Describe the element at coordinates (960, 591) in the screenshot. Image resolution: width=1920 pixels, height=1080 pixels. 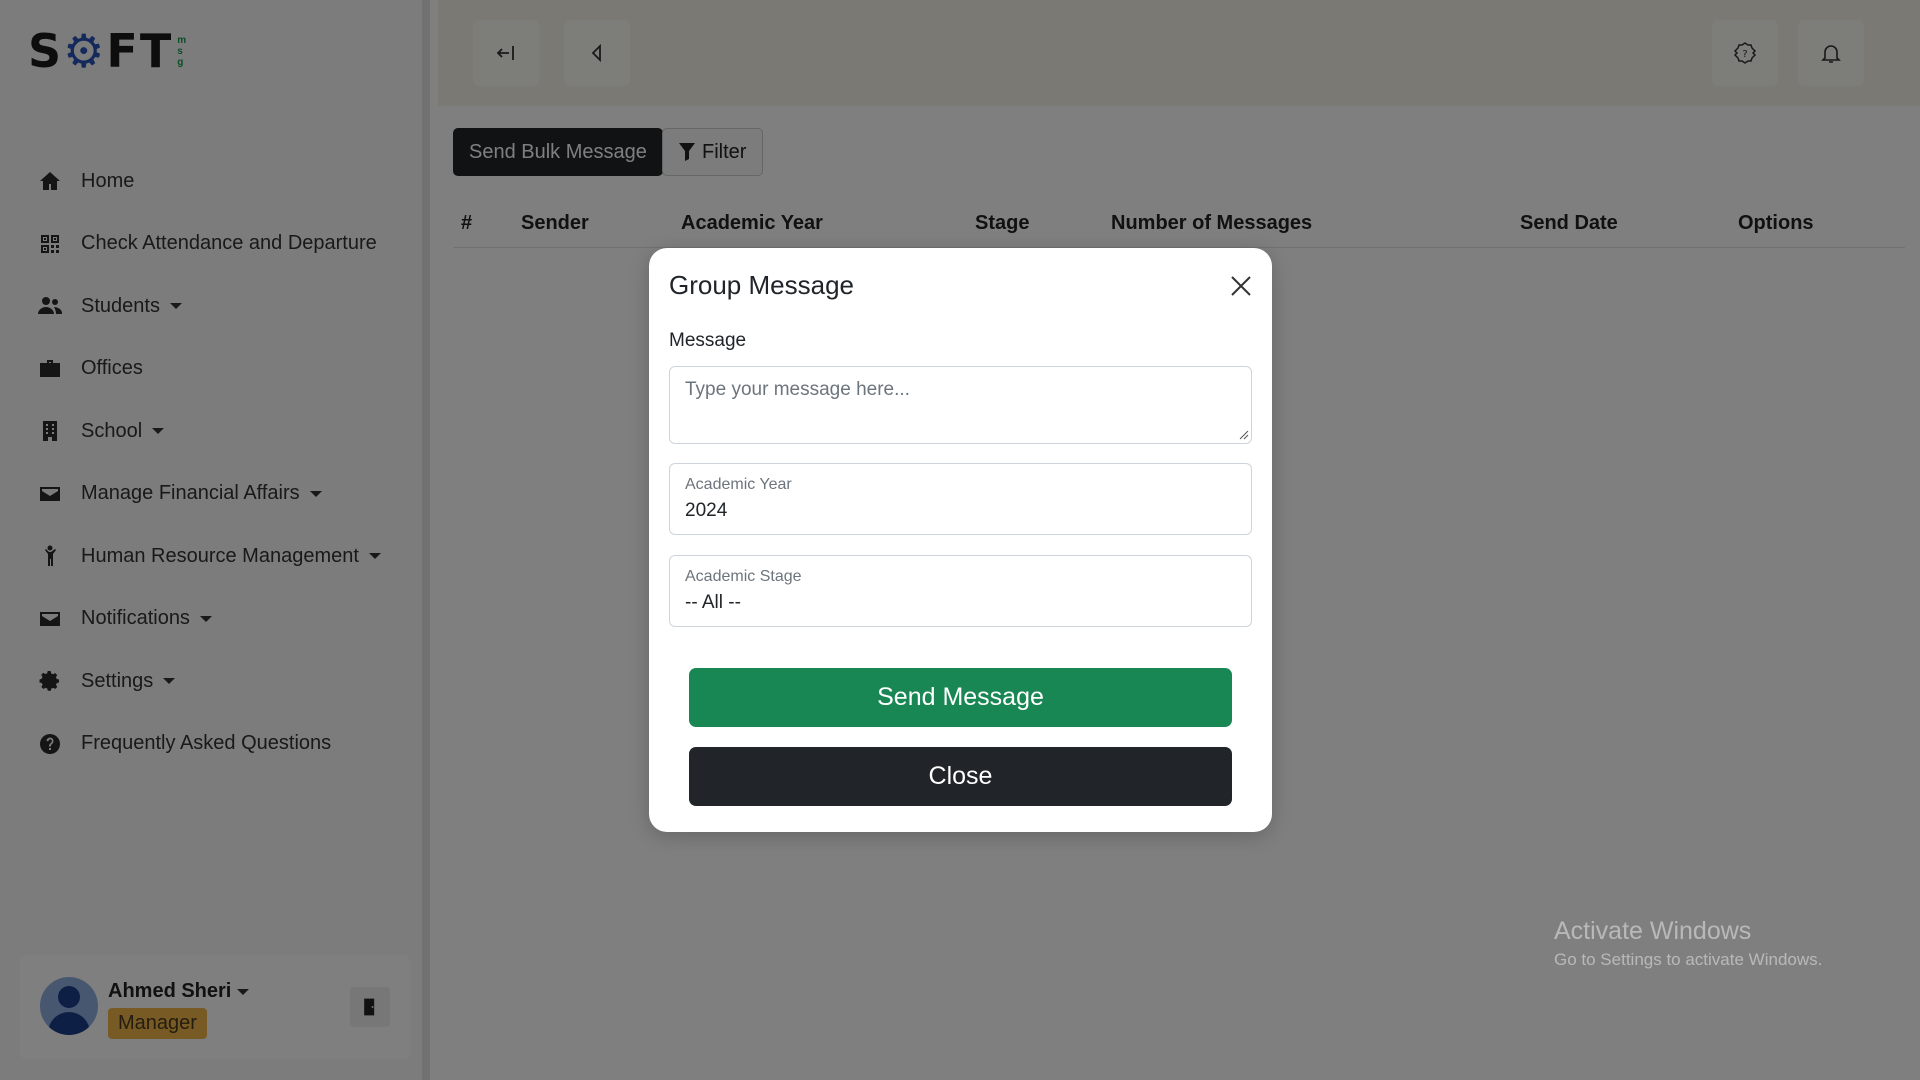
I see `academic-stage-select: Academic Stage -- All --` at that location.